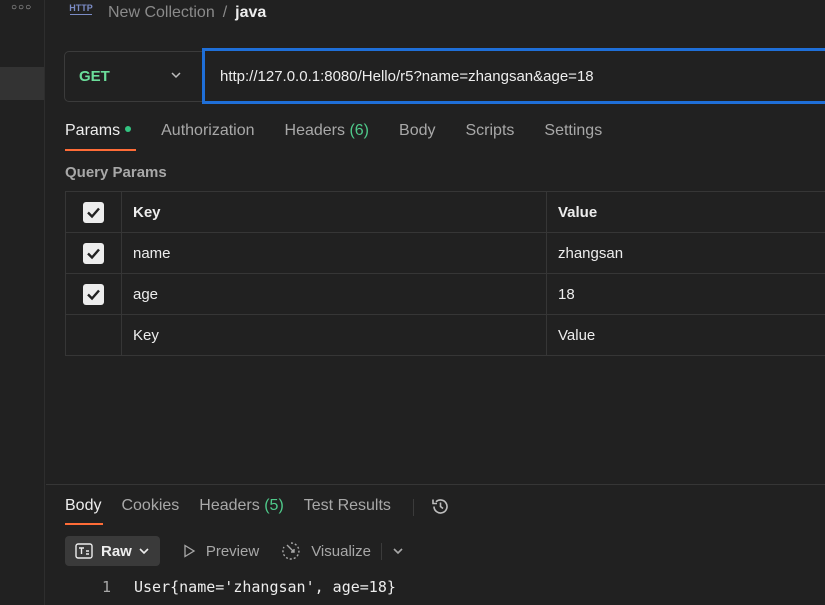 The image size is (825, 605). Describe the element at coordinates (94, 76) in the screenshot. I see `method-label: GET` at that location.